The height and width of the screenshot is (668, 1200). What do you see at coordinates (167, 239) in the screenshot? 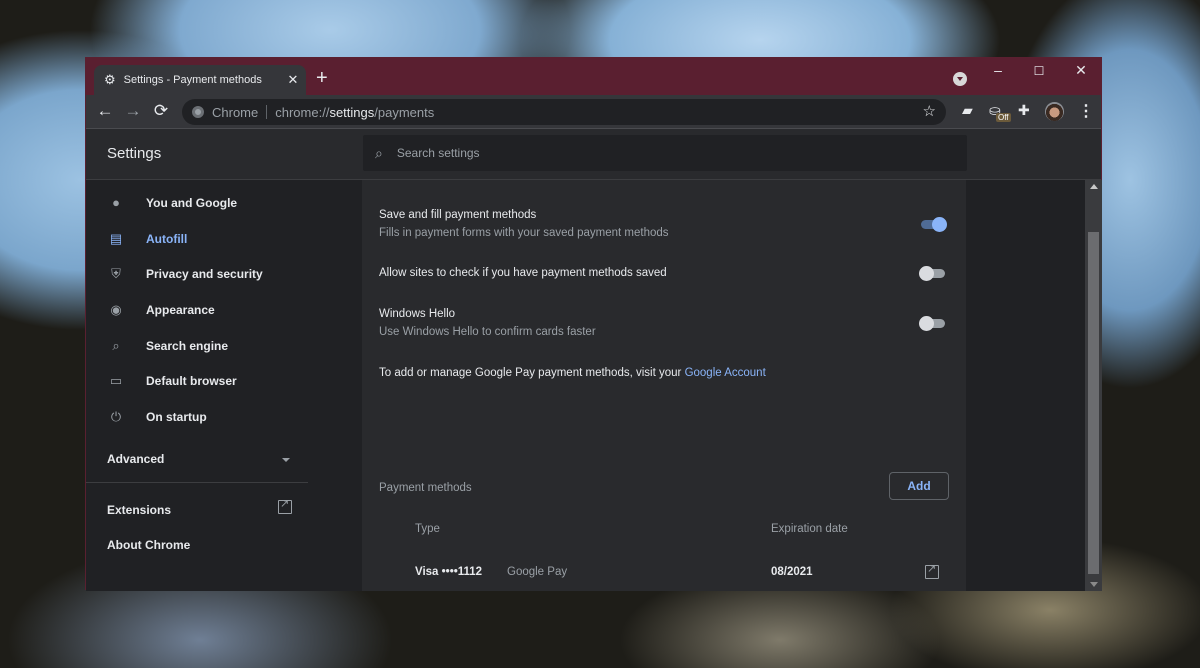
I see `sidebar-item-label: Autofill` at bounding box center [167, 239].